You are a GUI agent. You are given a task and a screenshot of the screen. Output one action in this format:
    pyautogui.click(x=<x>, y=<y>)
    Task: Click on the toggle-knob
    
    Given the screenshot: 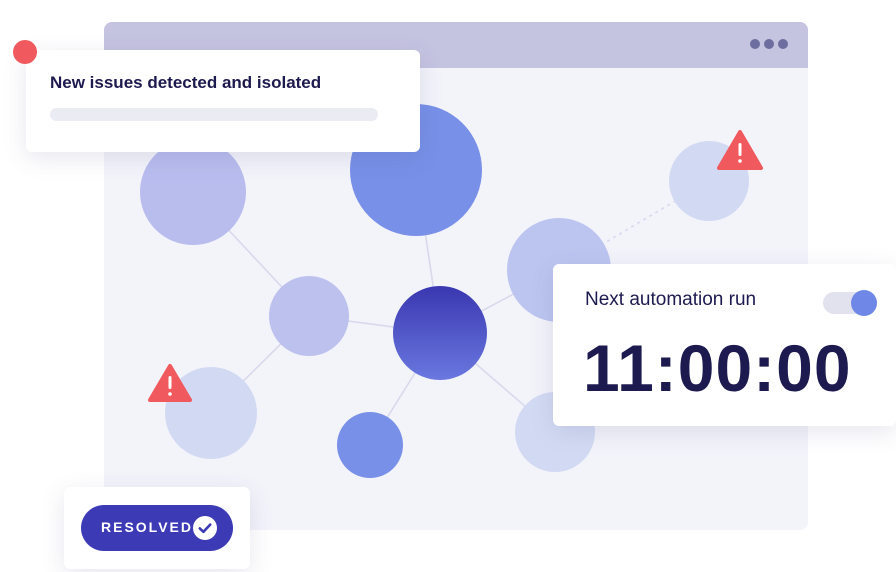 What is the action you would take?
    pyautogui.click(x=864, y=303)
    